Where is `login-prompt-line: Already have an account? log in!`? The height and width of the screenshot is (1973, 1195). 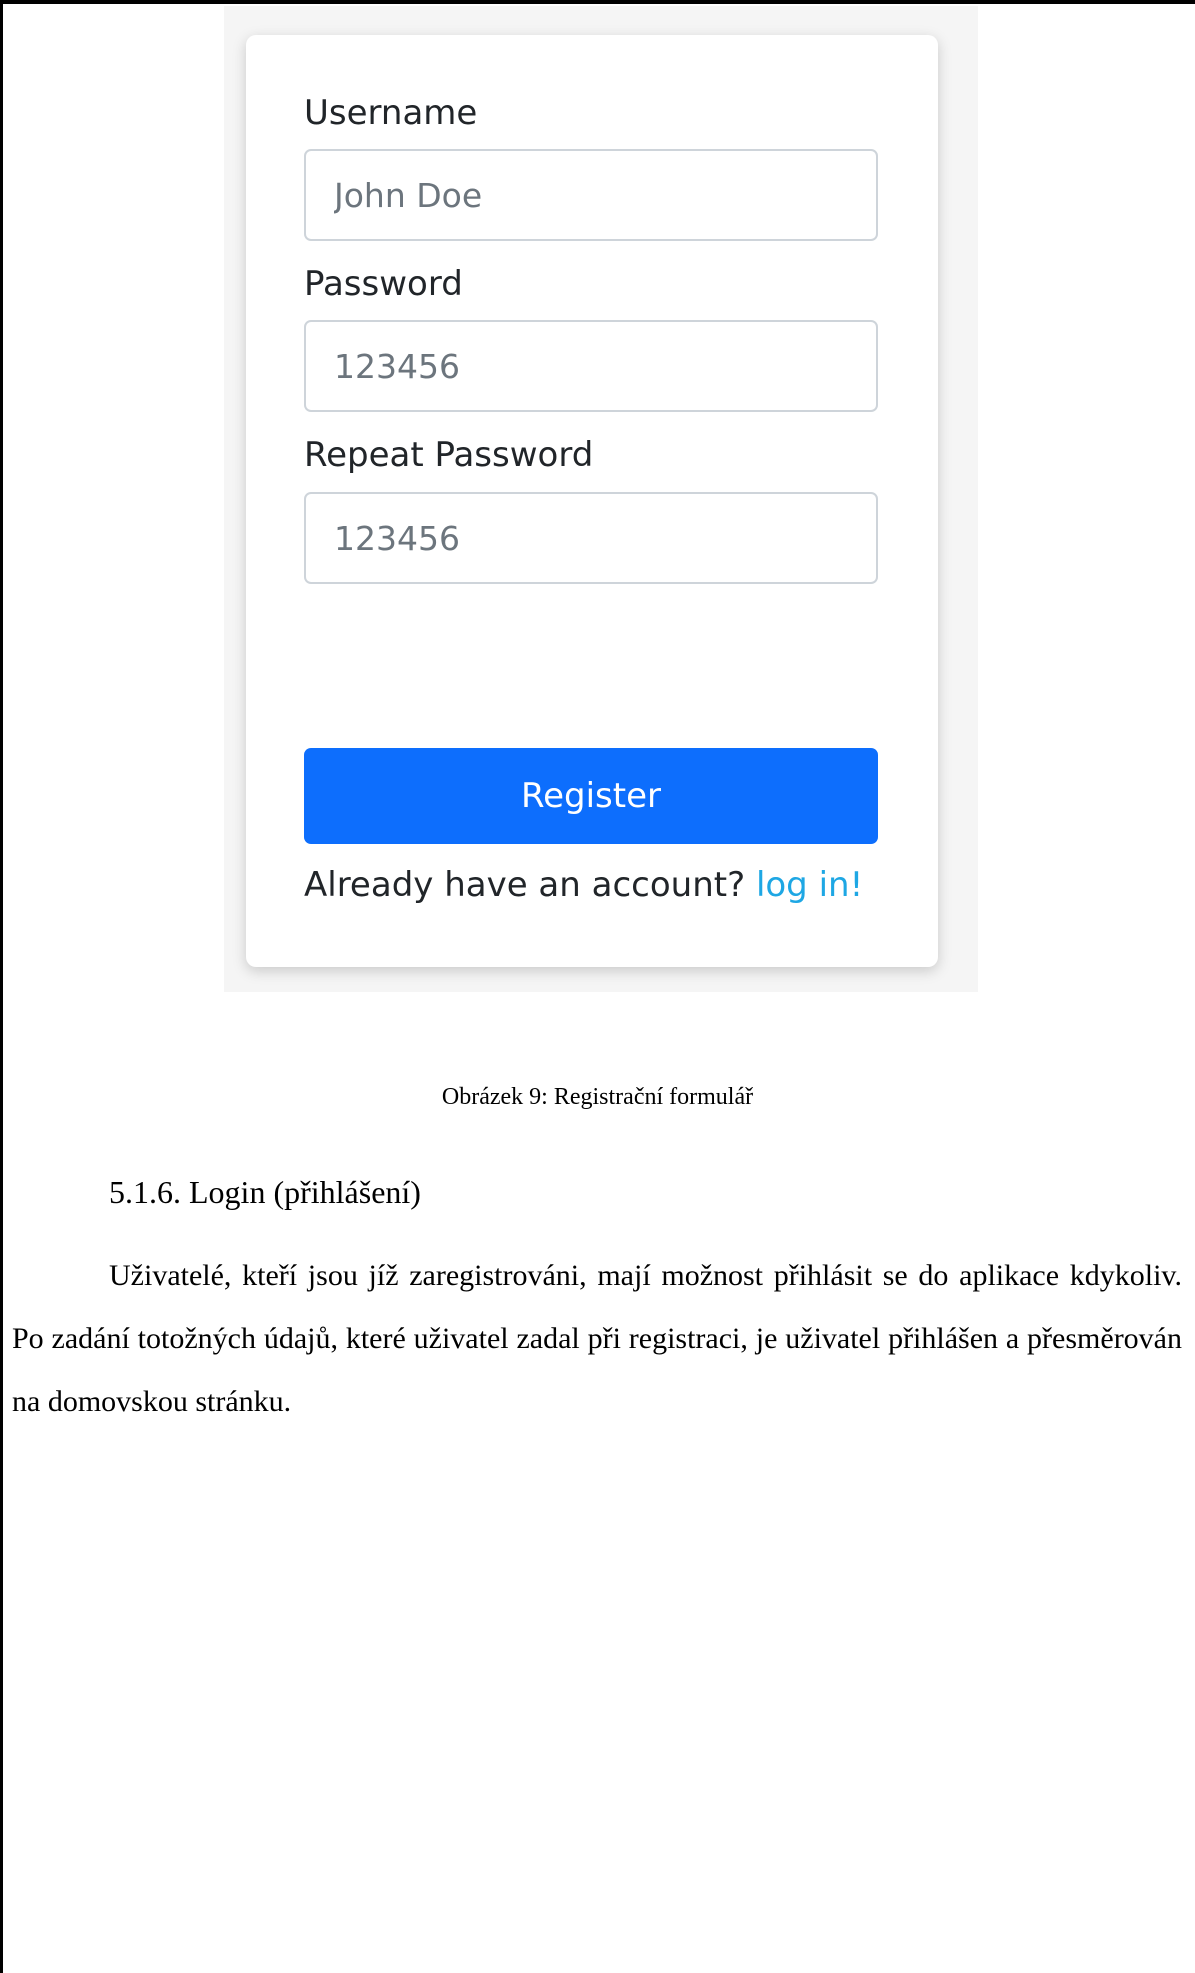
login-prompt-line: Already have an account? log in! is located at coordinates (583, 885).